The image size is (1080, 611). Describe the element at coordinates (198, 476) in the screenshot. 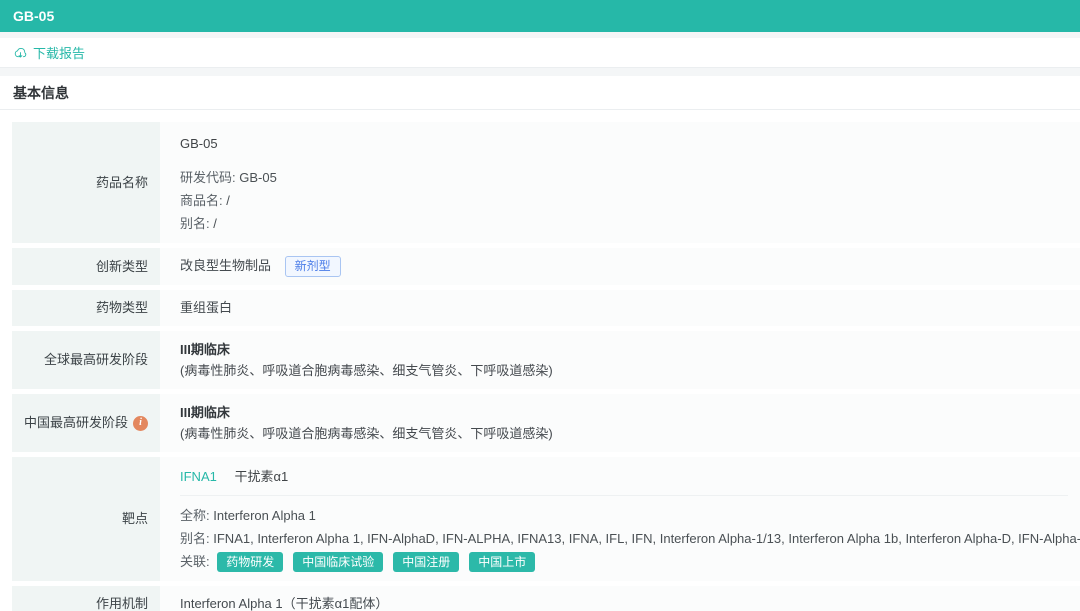

I see `target-gene-link: IFNA1` at that location.